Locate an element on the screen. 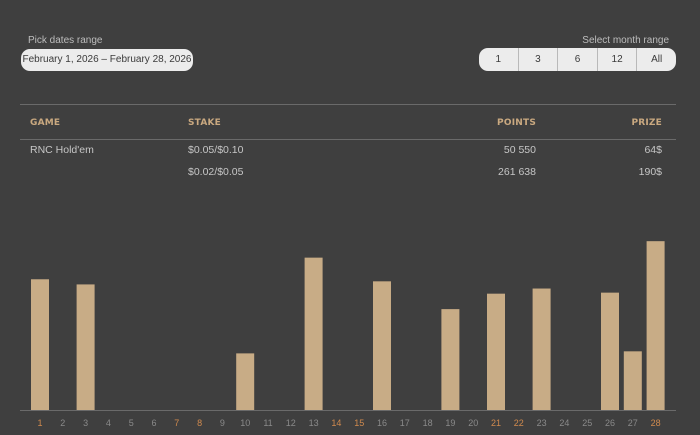  x-tick-label: 7 is located at coordinates (176, 423).